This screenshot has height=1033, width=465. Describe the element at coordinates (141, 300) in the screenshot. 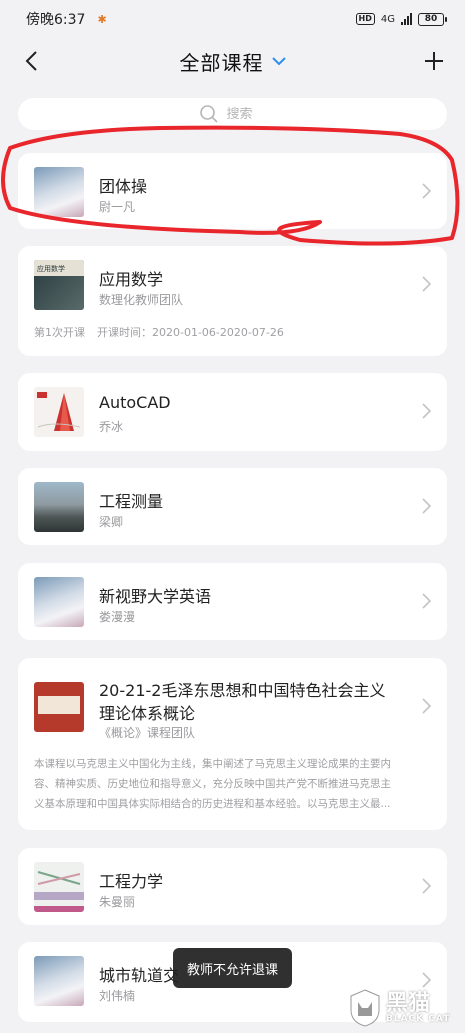

I see `course-teacher: 数理化教师团队` at that location.